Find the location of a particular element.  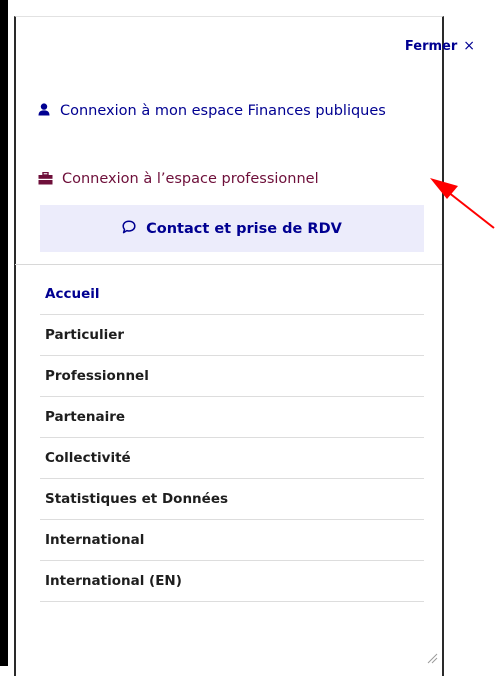

nav-item-label: Professionnel is located at coordinates (97, 376).